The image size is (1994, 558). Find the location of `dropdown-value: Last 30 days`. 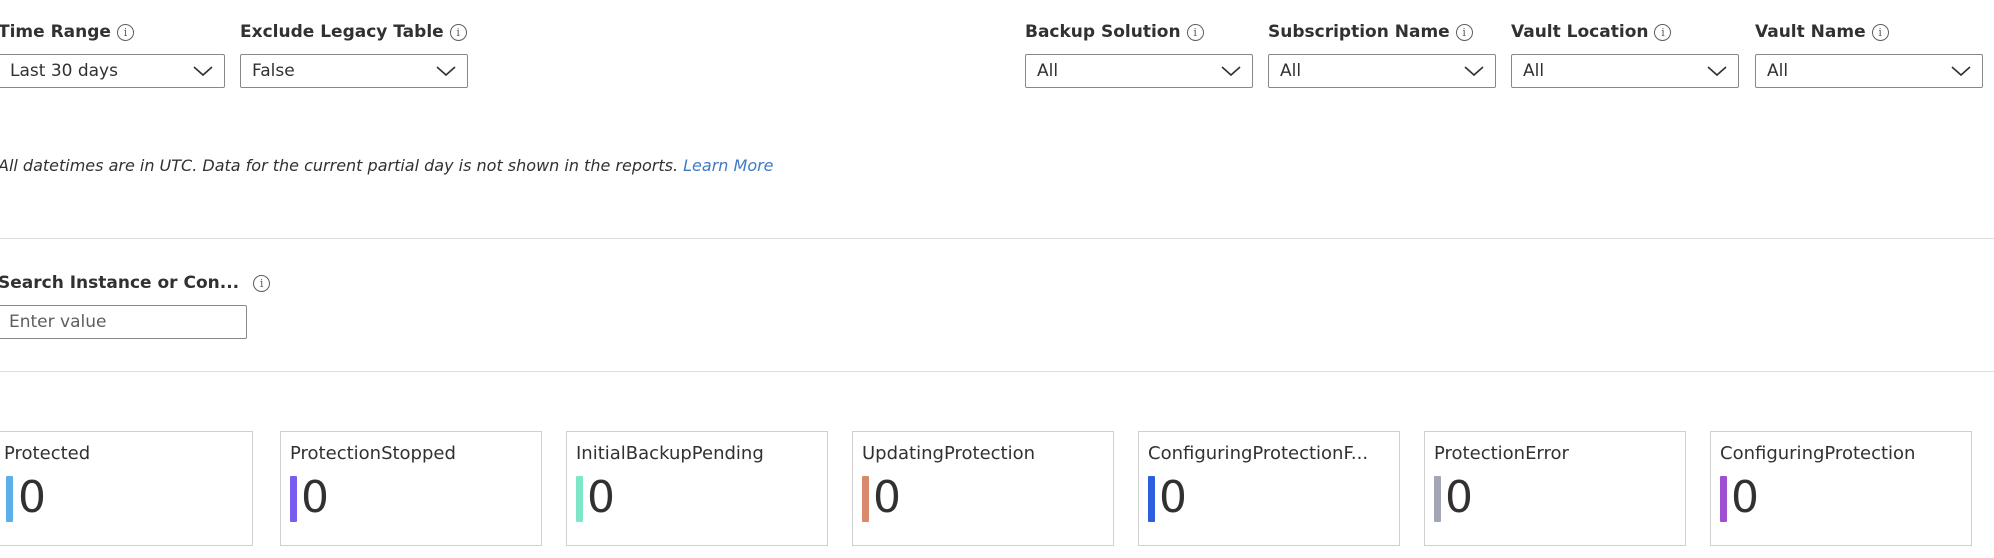

dropdown-value: Last 30 days is located at coordinates (64, 71).